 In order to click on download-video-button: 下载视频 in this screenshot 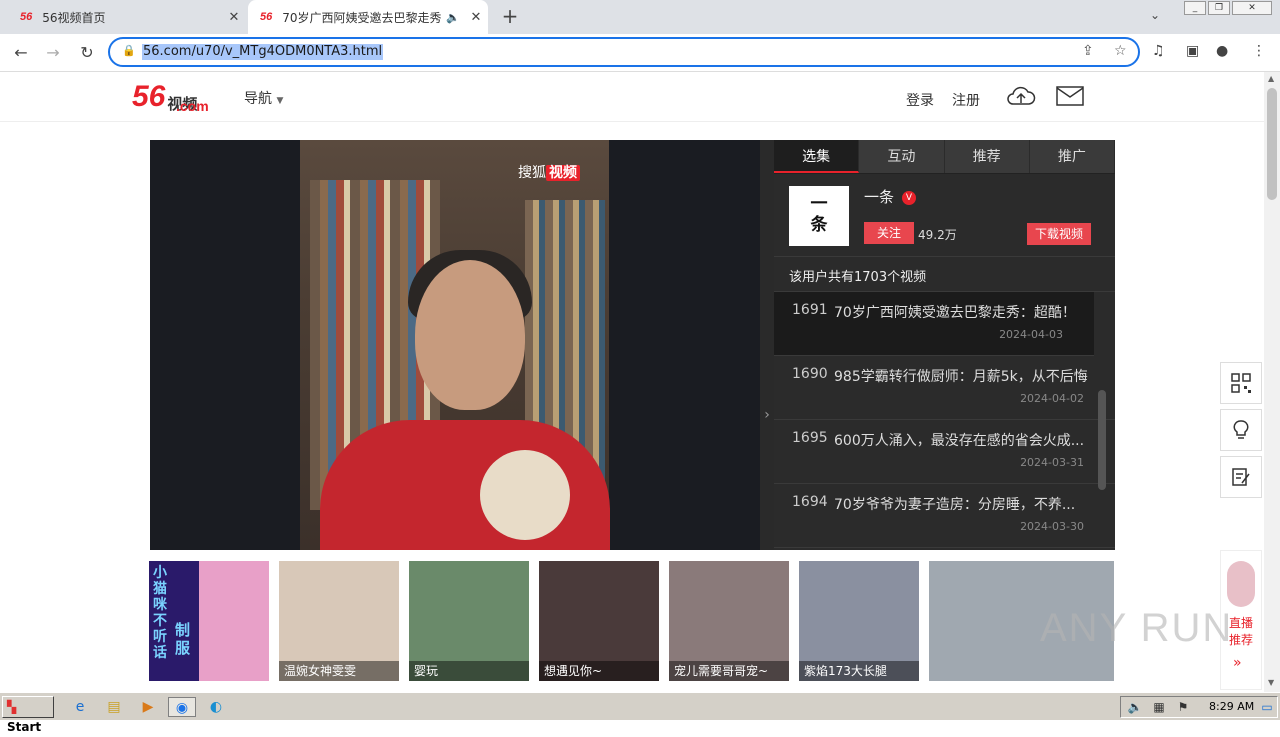, I will do `click(1059, 234)`.